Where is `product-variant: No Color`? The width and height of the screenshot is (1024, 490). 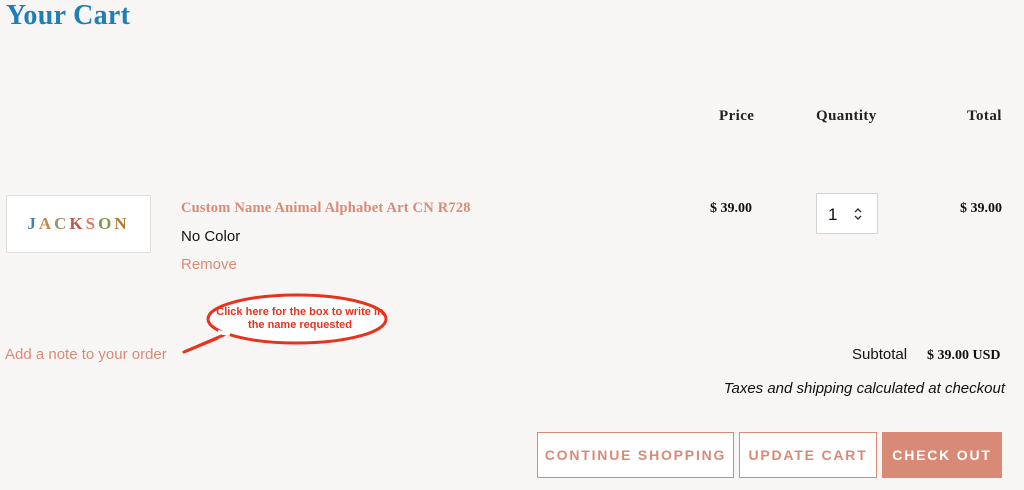
product-variant: No Color is located at coordinates (211, 236).